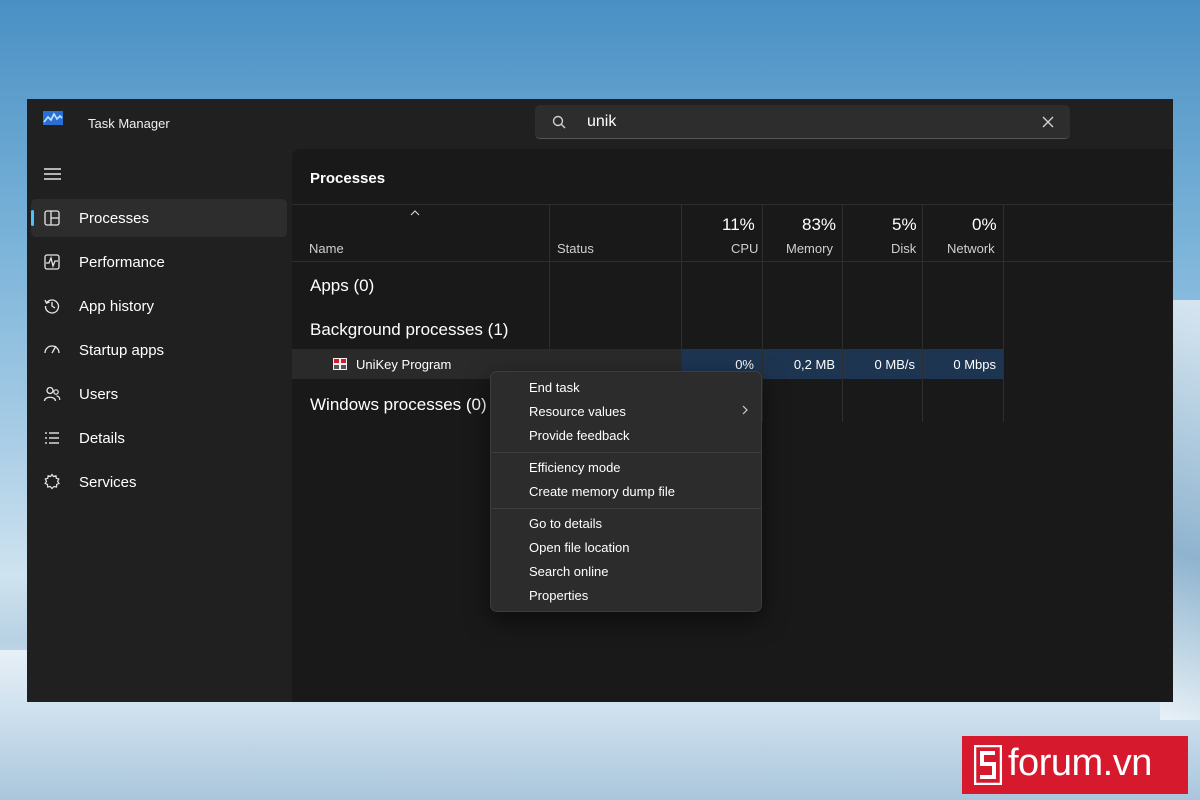 This screenshot has height=800, width=1200. I want to click on title-bar: Task Manager, so click(600, 124).